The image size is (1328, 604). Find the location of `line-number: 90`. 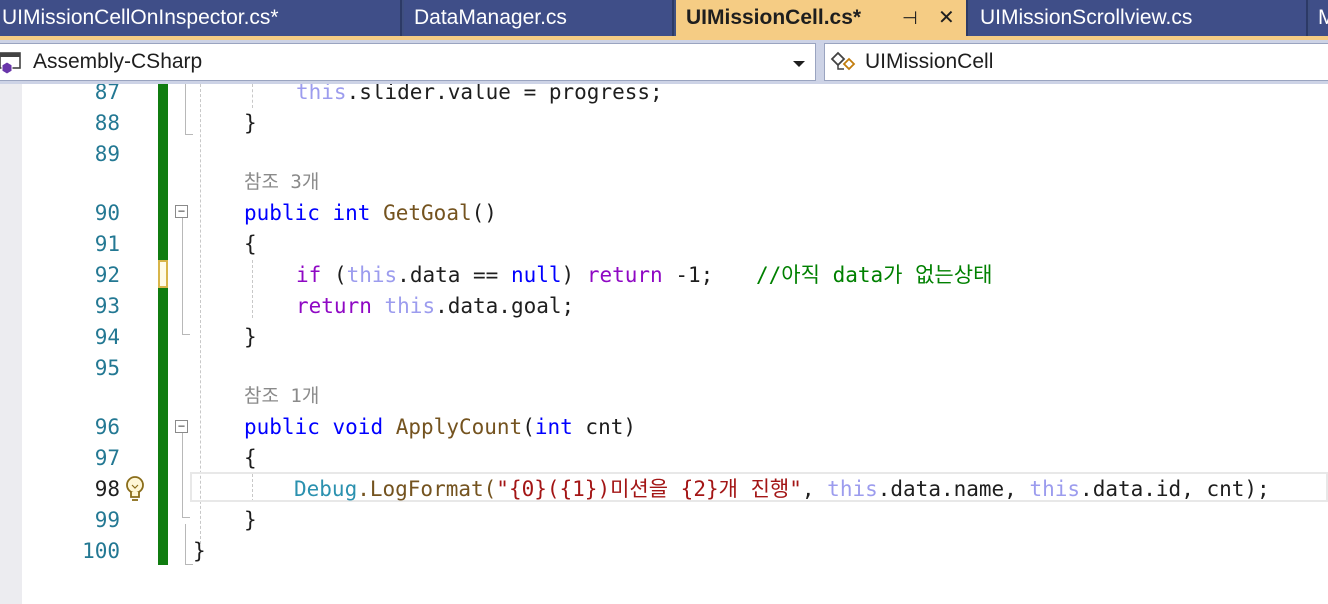

line-number: 90 is located at coordinates (107, 213).